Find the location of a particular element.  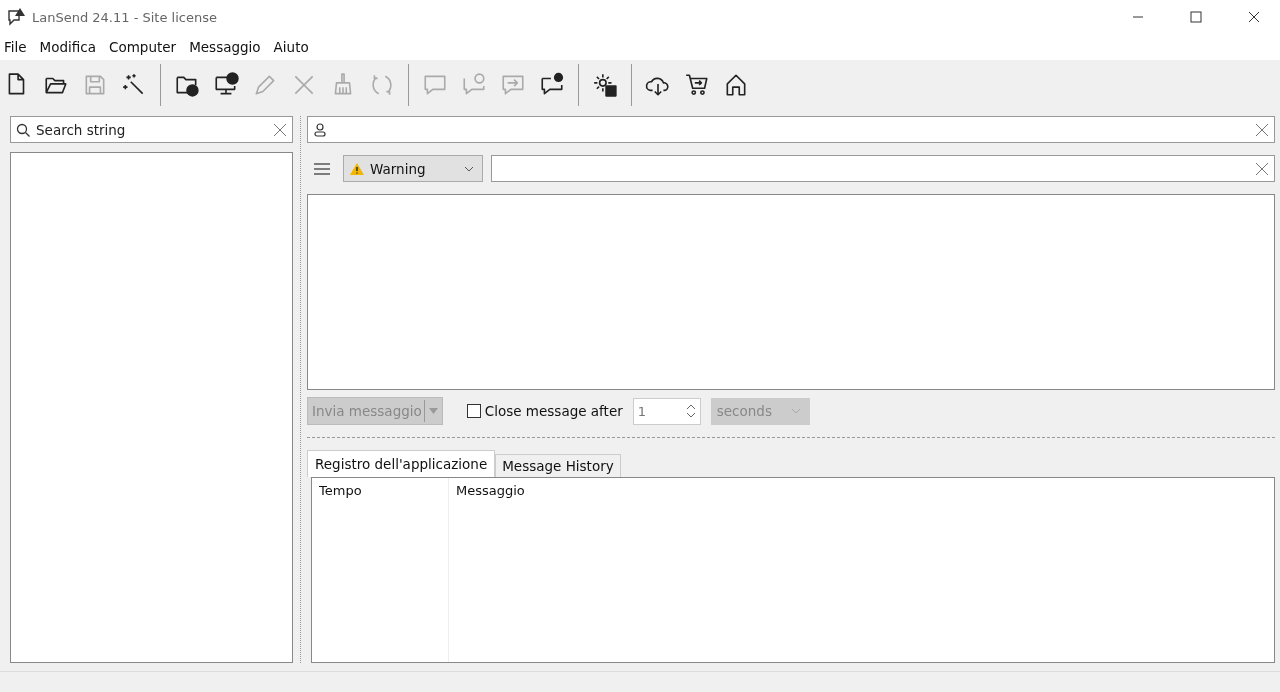

menu-item: Modifica is located at coordinates (68, 47).